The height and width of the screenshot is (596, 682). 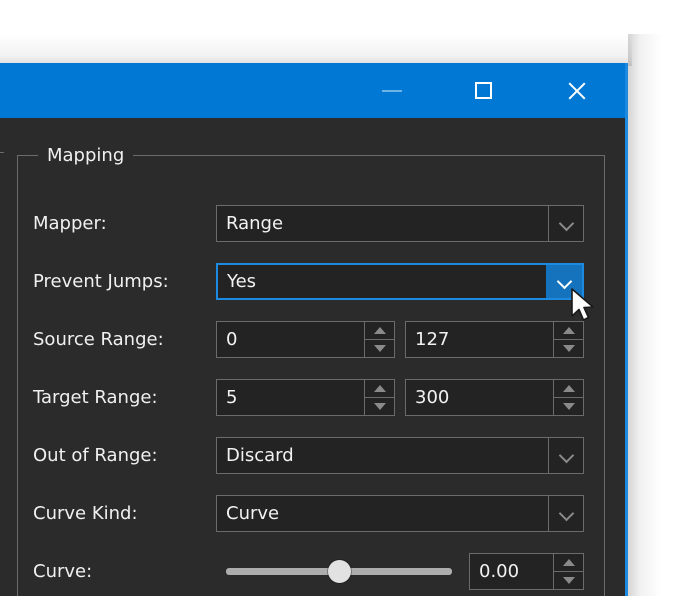 What do you see at coordinates (260, 455) in the screenshot?
I see `out-of-range-combobox-value: Discard` at bounding box center [260, 455].